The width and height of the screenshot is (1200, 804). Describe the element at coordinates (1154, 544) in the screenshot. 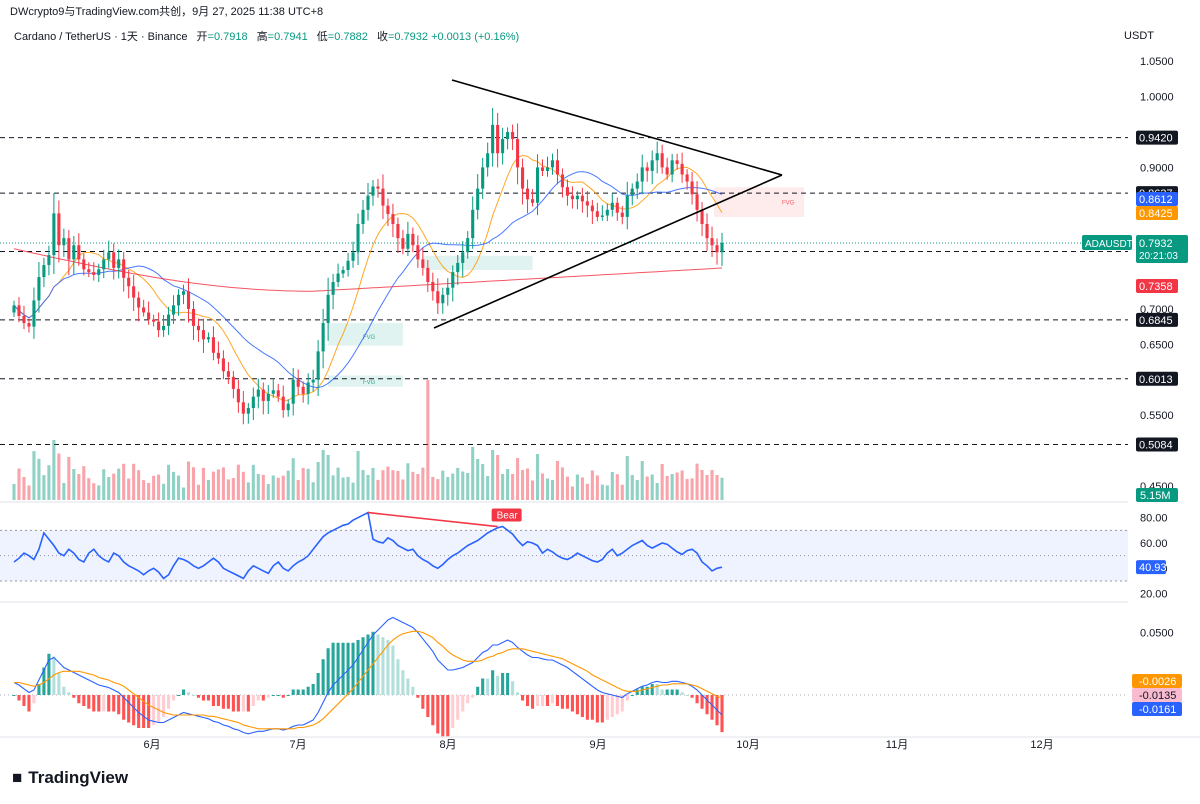

I see `rsi-tick-label: 60.00` at that location.